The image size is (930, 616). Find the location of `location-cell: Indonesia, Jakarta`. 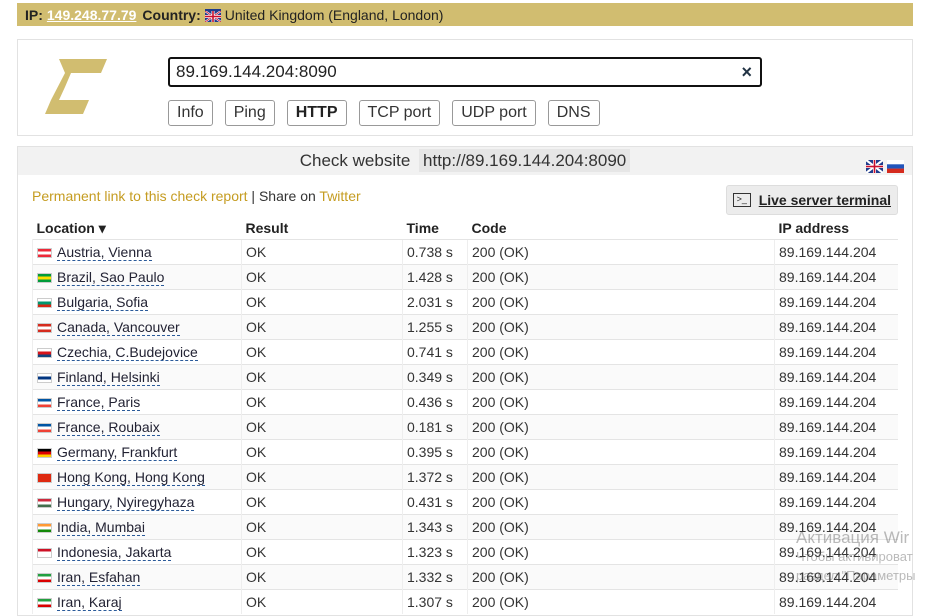

location-cell: Indonesia, Jakarta is located at coordinates (137, 552).